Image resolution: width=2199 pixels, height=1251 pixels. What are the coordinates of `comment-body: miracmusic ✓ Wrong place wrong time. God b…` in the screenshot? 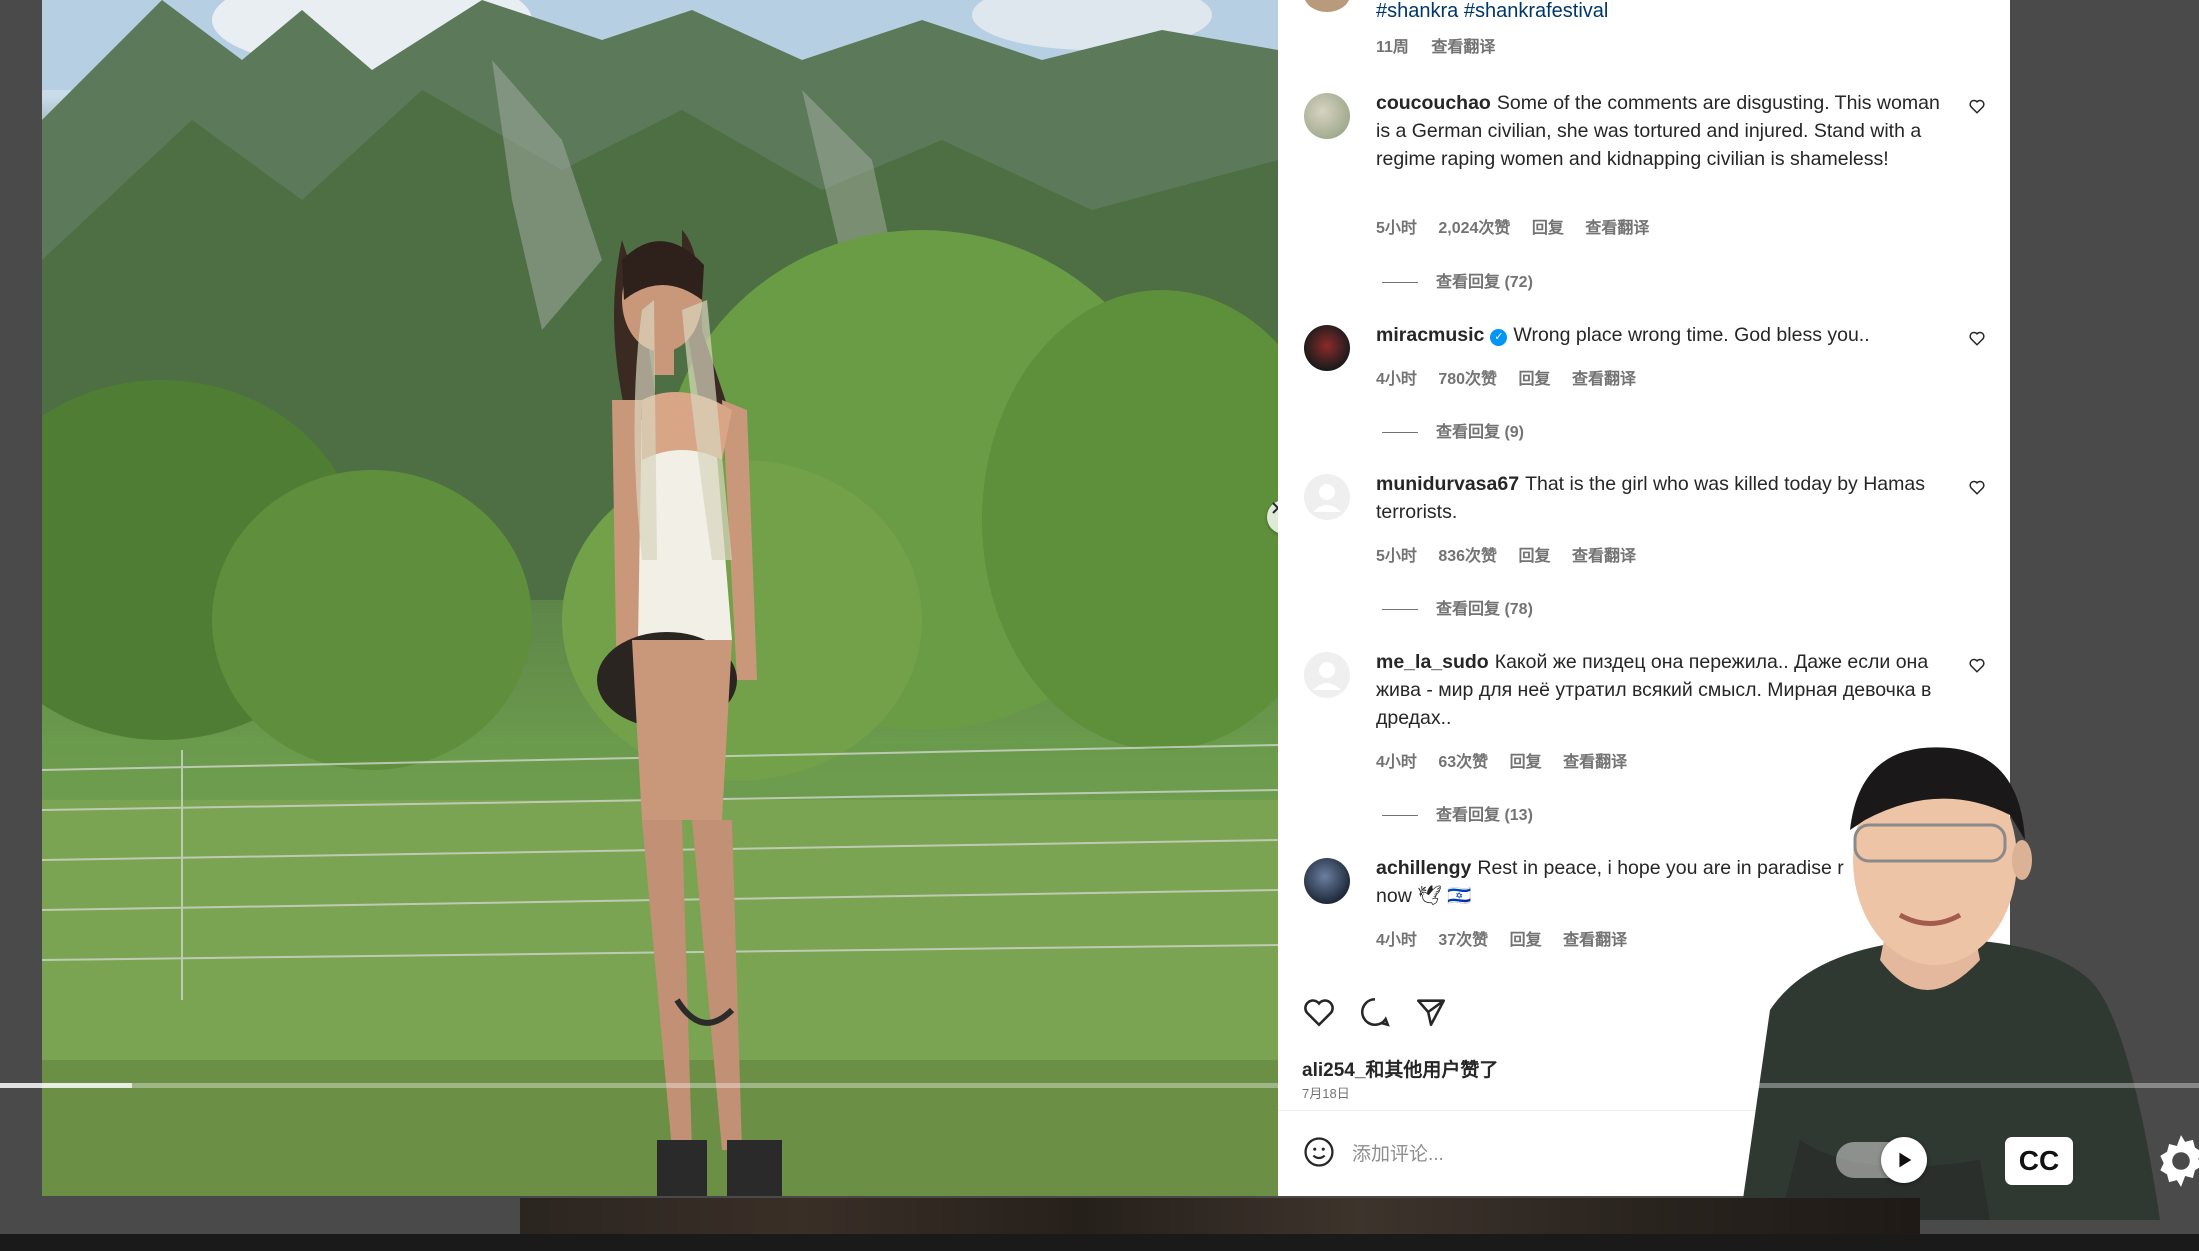 It's located at (1661, 335).